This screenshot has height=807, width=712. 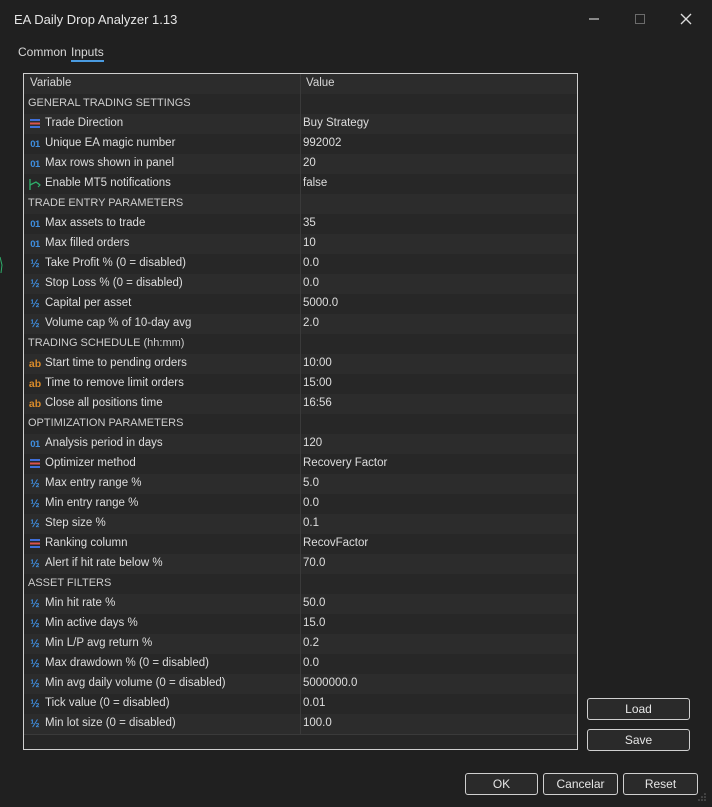 I want to click on parameter-value: 16:56, so click(x=317, y=403).